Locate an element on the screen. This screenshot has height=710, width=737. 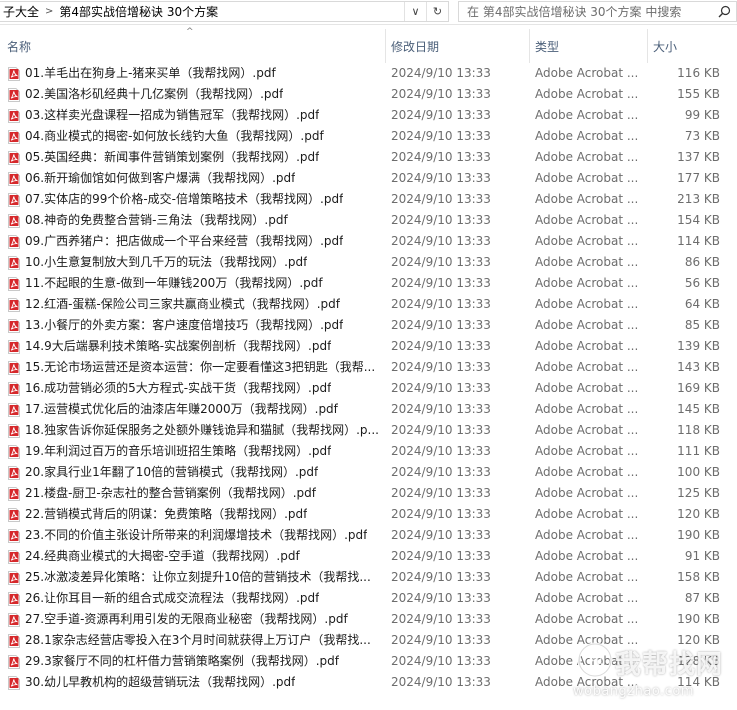
file-name-cell: 02.美国洛杉矶经典十几亿案例（我帮找网）.pdf is located at coordinates (196, 94).